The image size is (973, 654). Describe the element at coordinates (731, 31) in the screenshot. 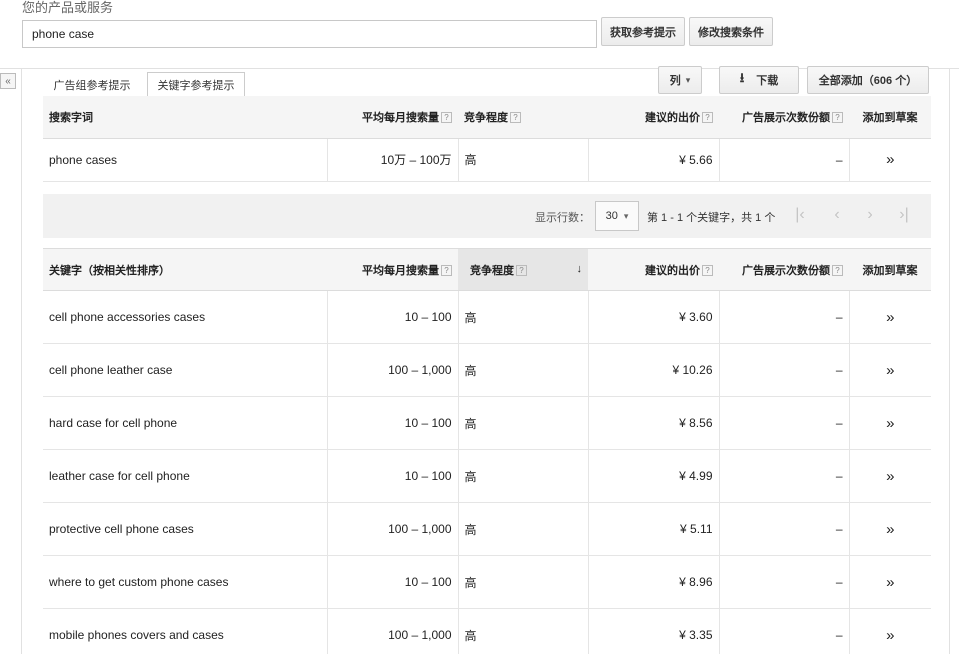

I see `modify-search-button: 修改搜索条件` at that location.